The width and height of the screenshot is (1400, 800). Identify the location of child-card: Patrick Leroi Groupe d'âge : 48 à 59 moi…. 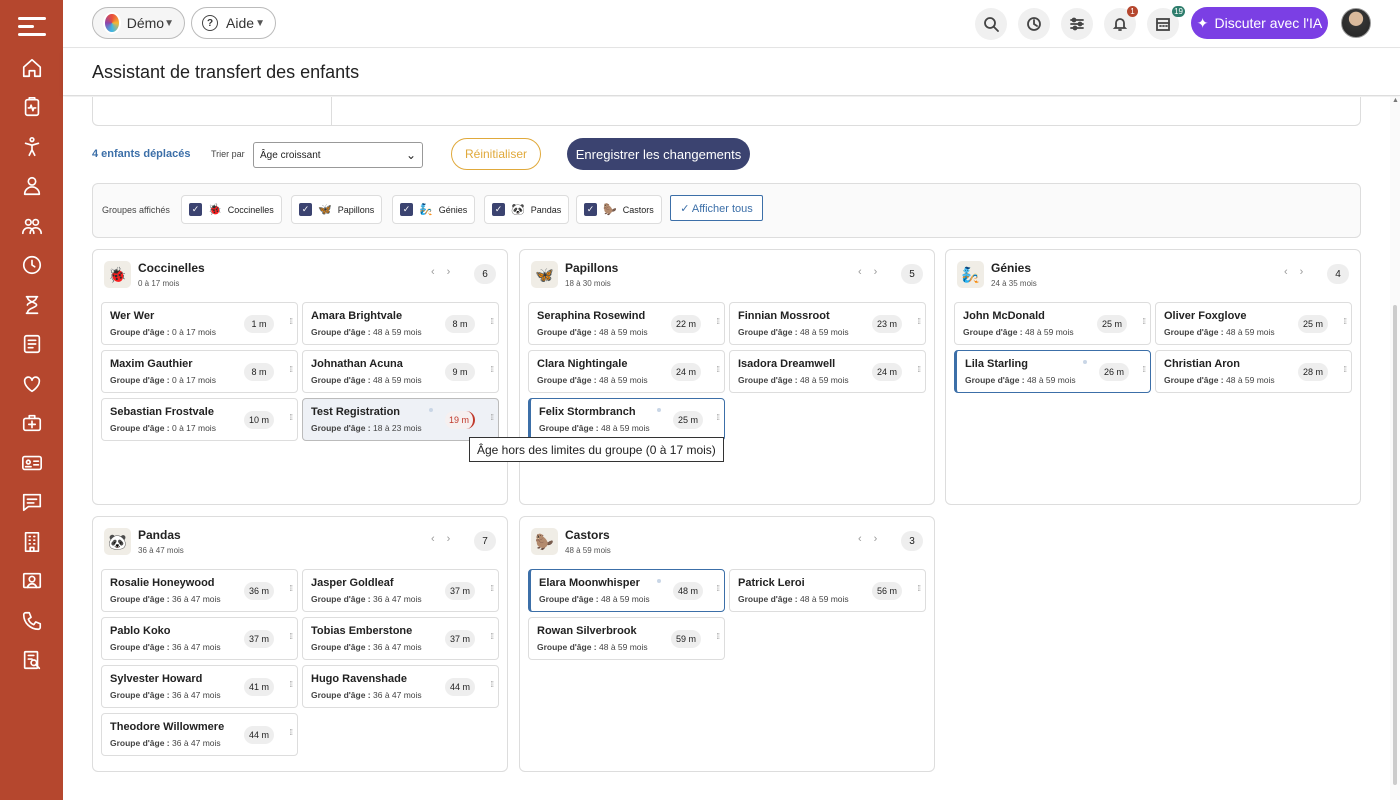
(827, 590).